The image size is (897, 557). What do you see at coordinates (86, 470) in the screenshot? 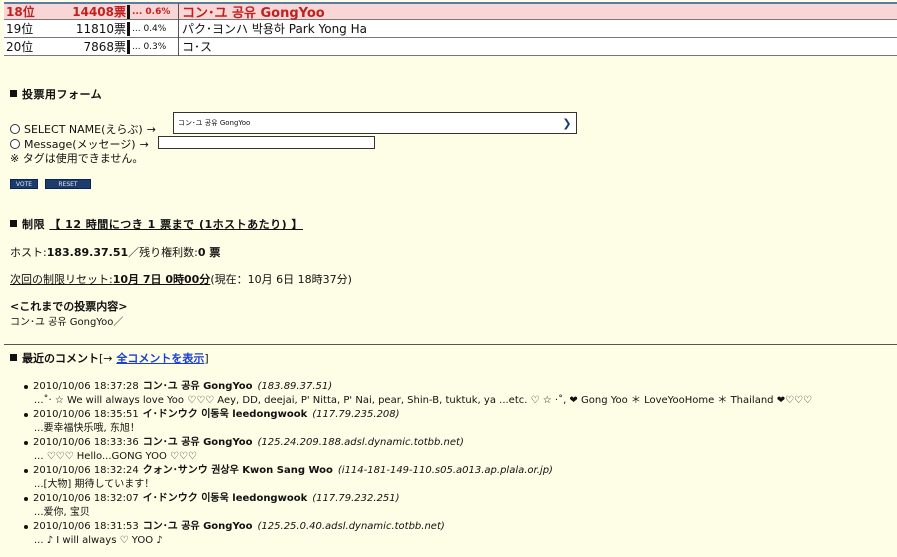
I see `comment-date: 2010/10/06 18:32:24` at bounding box center [86, 470].